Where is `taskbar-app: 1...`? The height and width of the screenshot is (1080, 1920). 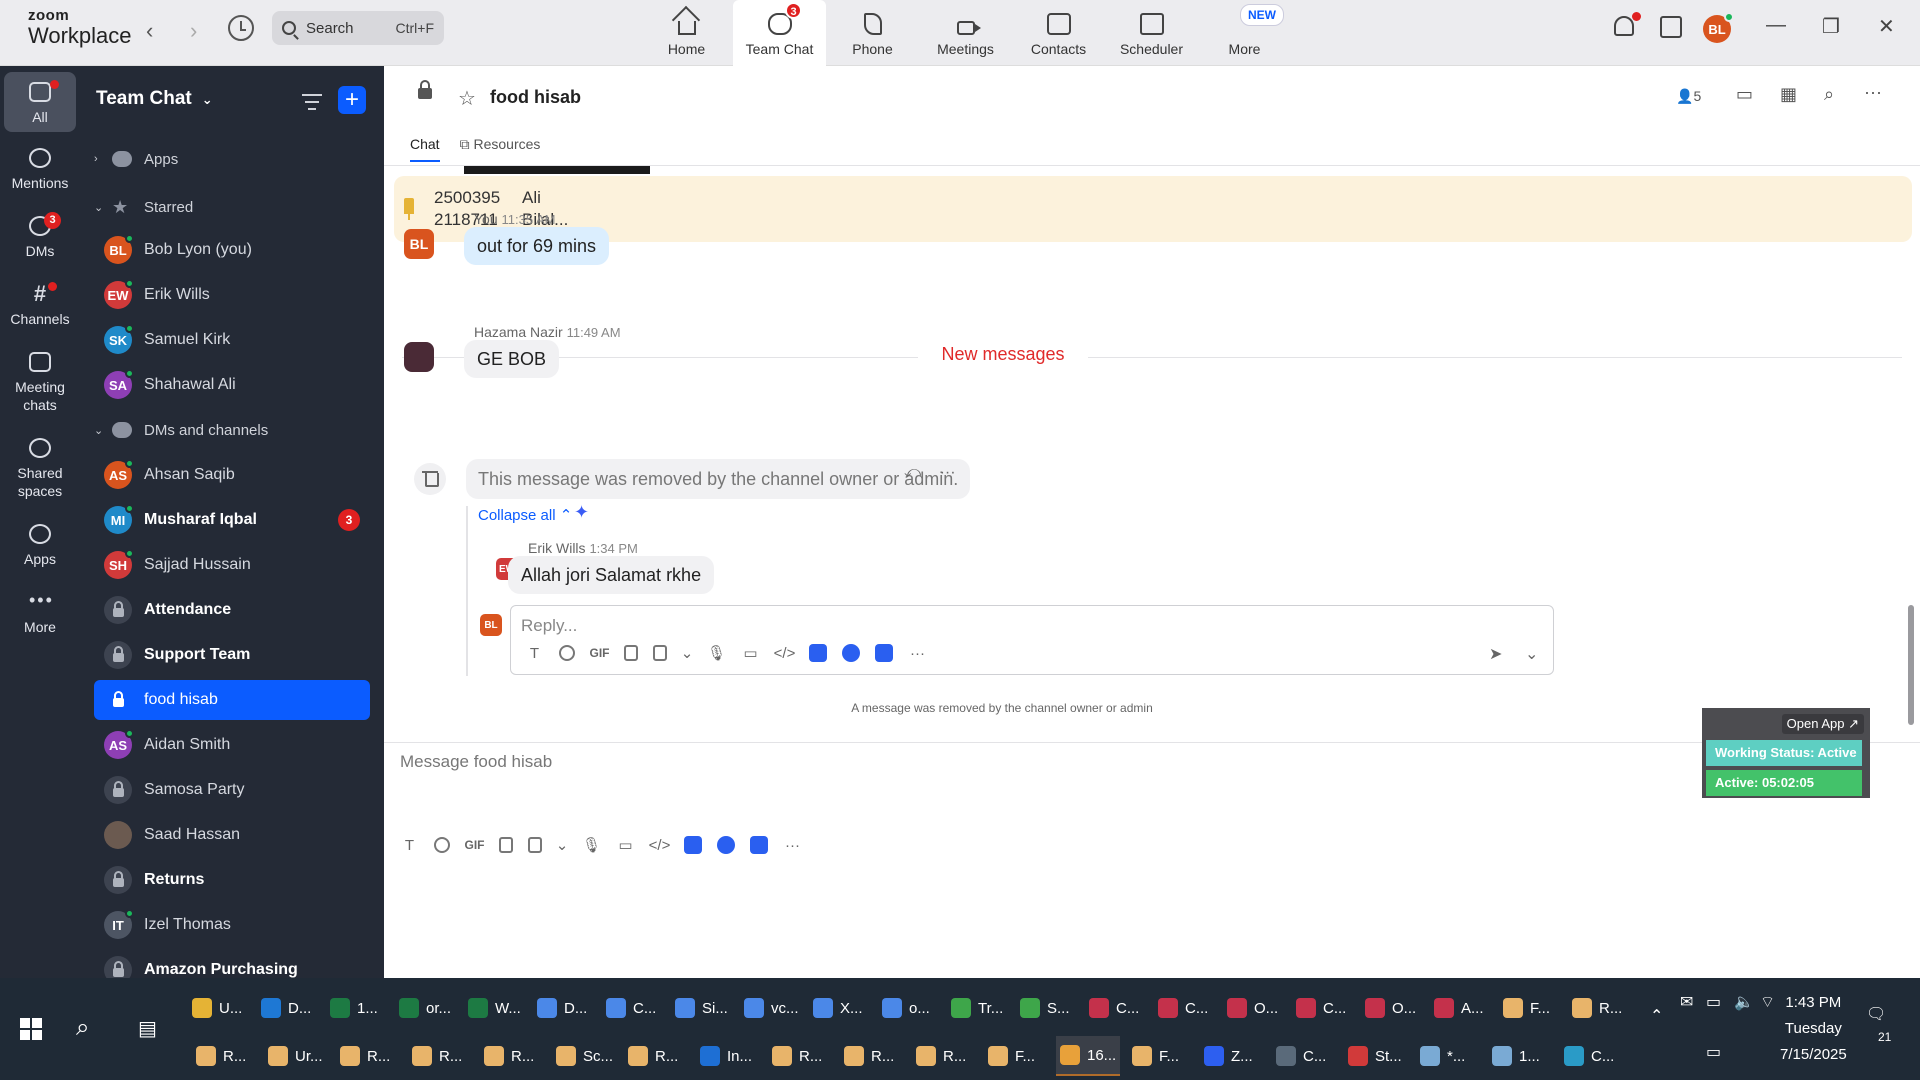 taskbar-app: 1... is located at coordinates (354, 1008).